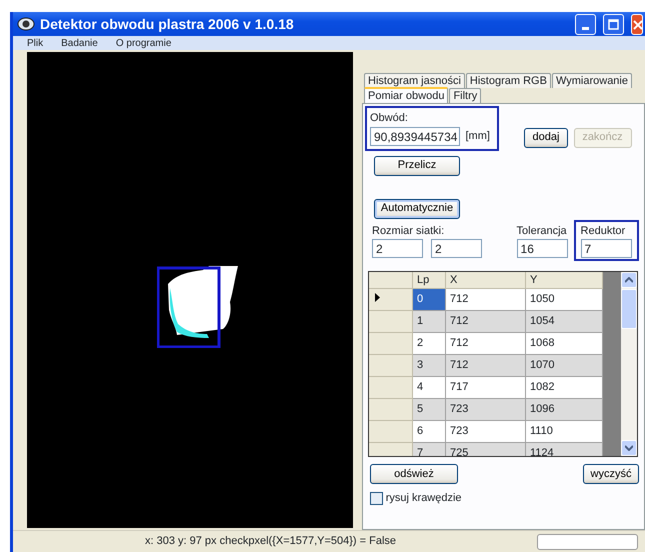  I want to click on table-cell: 5, so click(429, 410).